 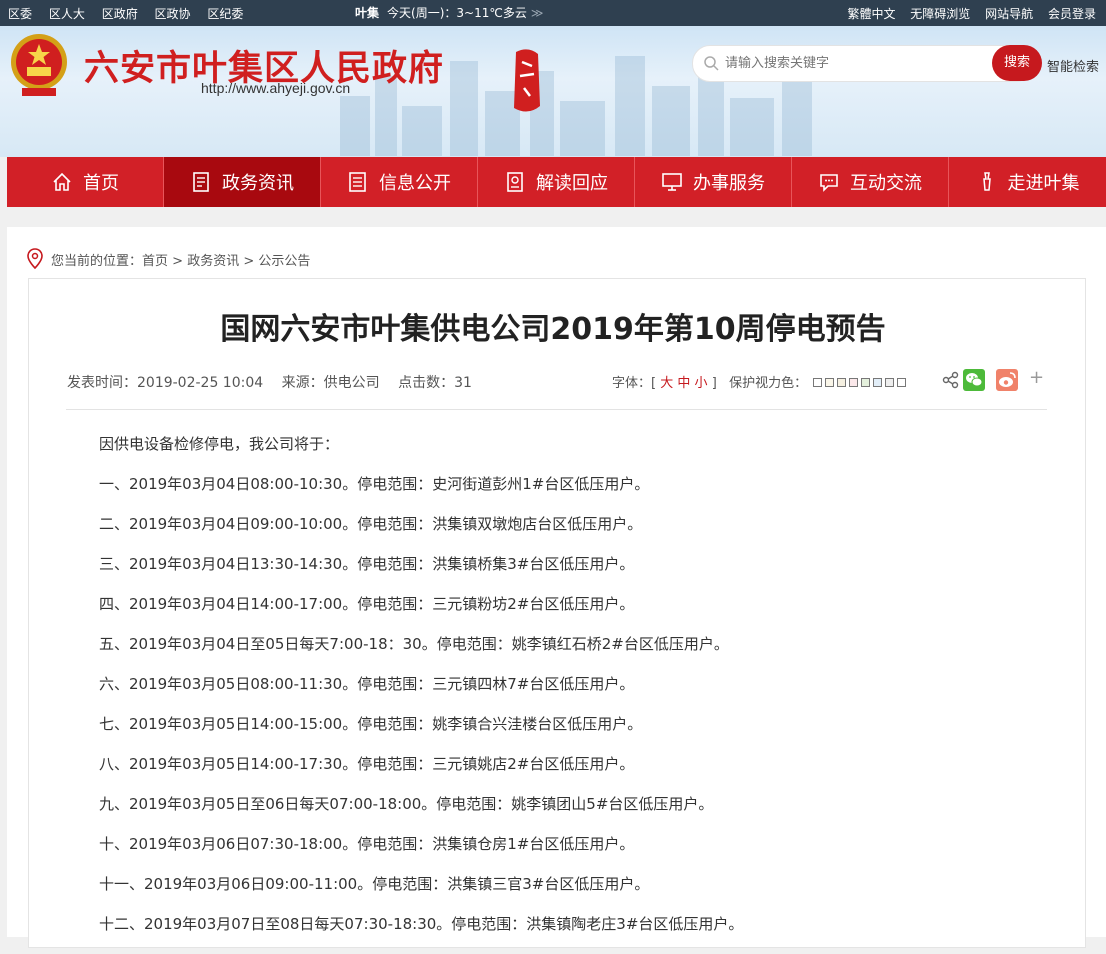 What do you see at coordinates (284, 261) in the screenshot?
I see `breadcrumb-notices: 公示公告` at bounding box center [284, 261].